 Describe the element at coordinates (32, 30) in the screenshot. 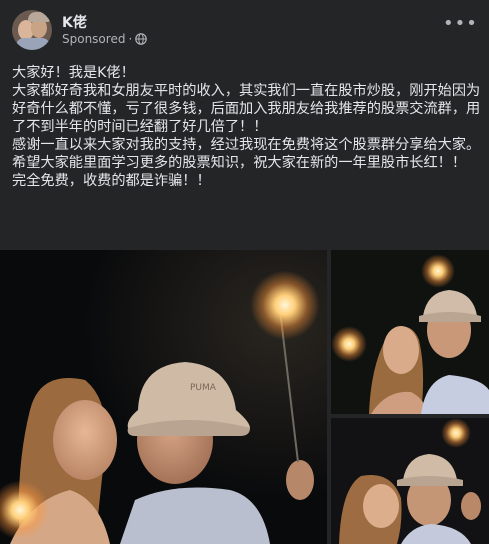

I see `author-avatar` at that location.